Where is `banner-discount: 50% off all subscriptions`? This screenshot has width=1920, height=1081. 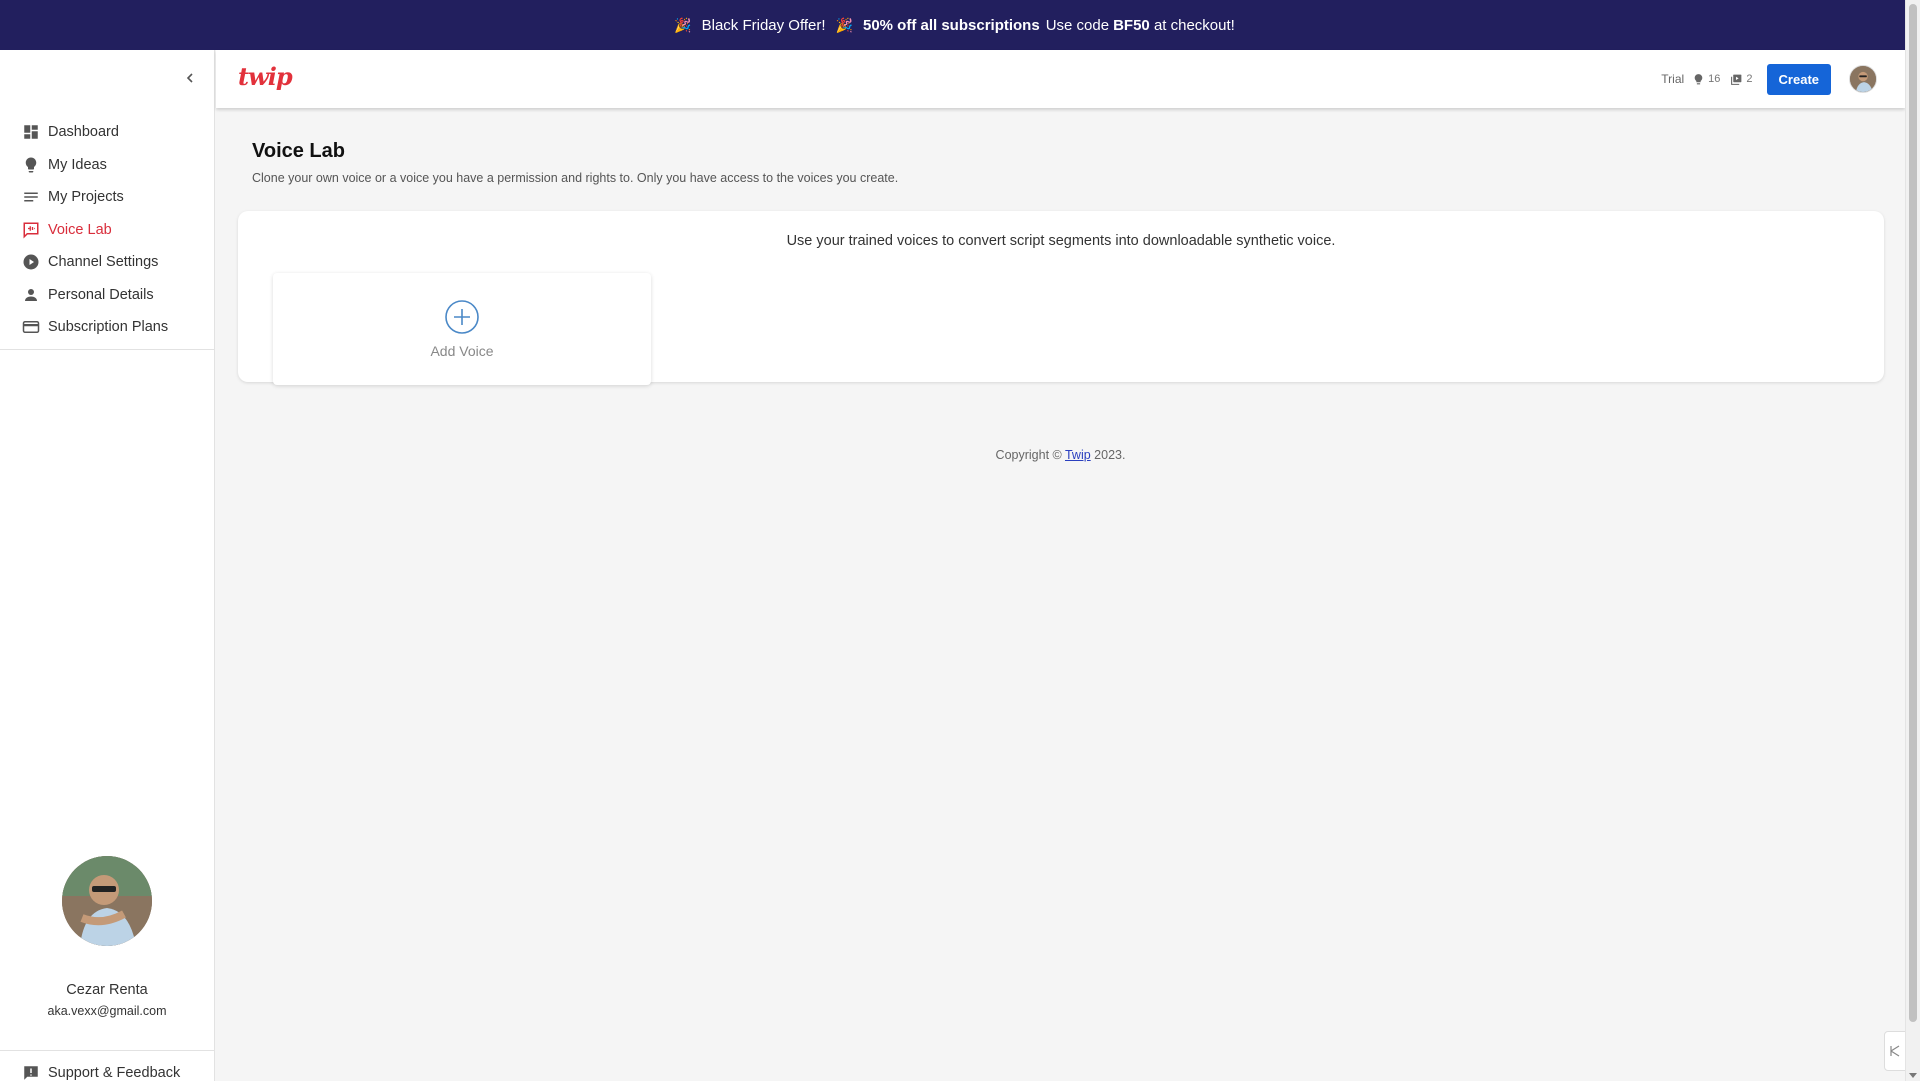 banner-discount: 50% off all subscriptions is located at coordinates (951, 25).